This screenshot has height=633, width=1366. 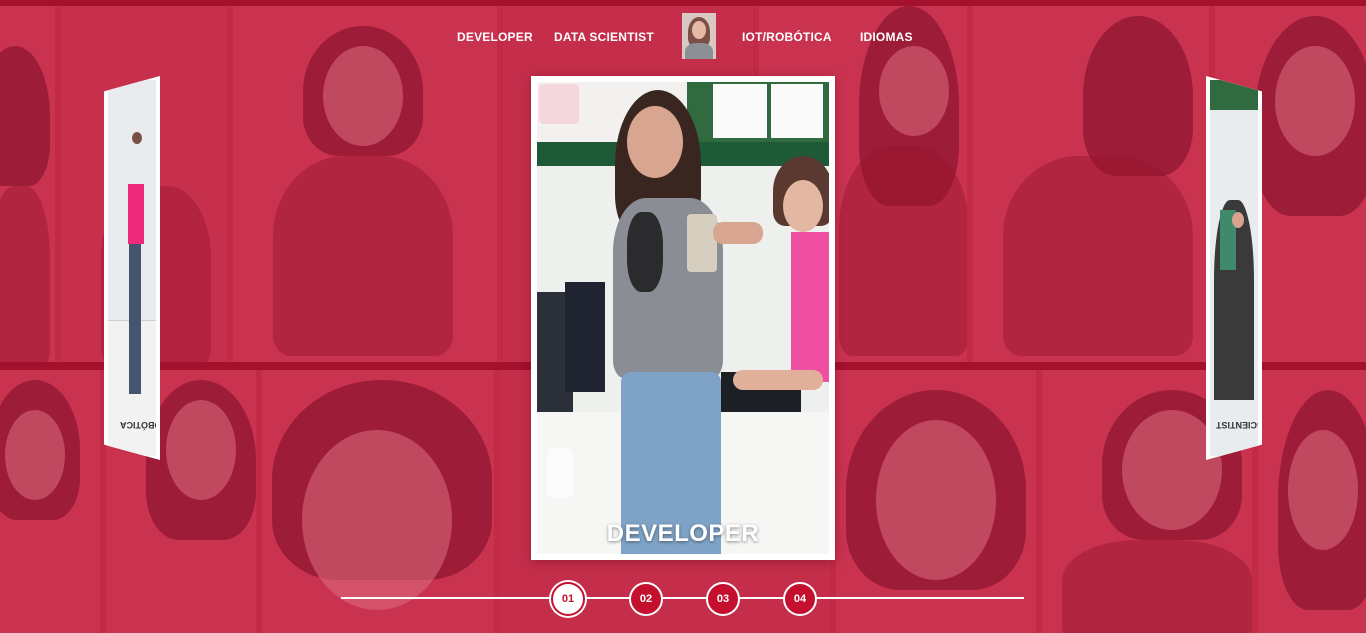 What do you see at coordinates (683, 533) in the screenshot?
I see `slide-caption: DEVELOPER` at bounding box center [683, 533].